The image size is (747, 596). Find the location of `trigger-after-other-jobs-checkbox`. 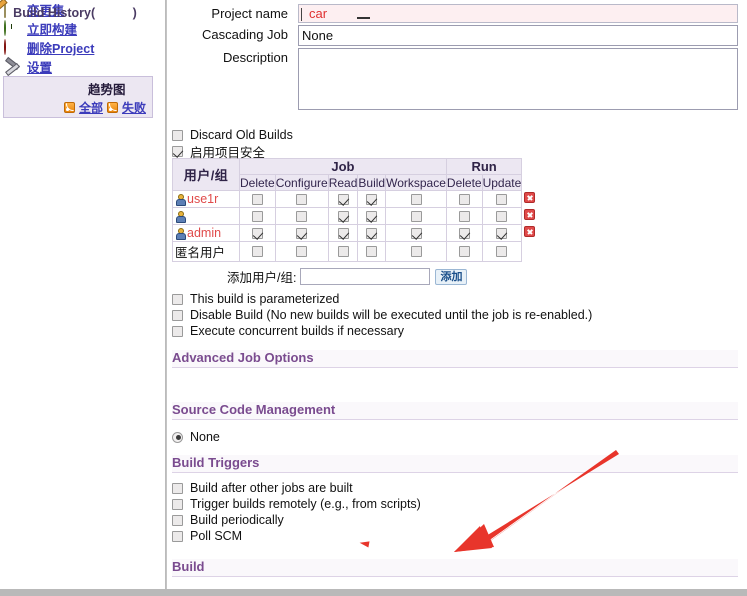

trigger-after-other-jobs-checkbox is located at coordinates (177, 488).